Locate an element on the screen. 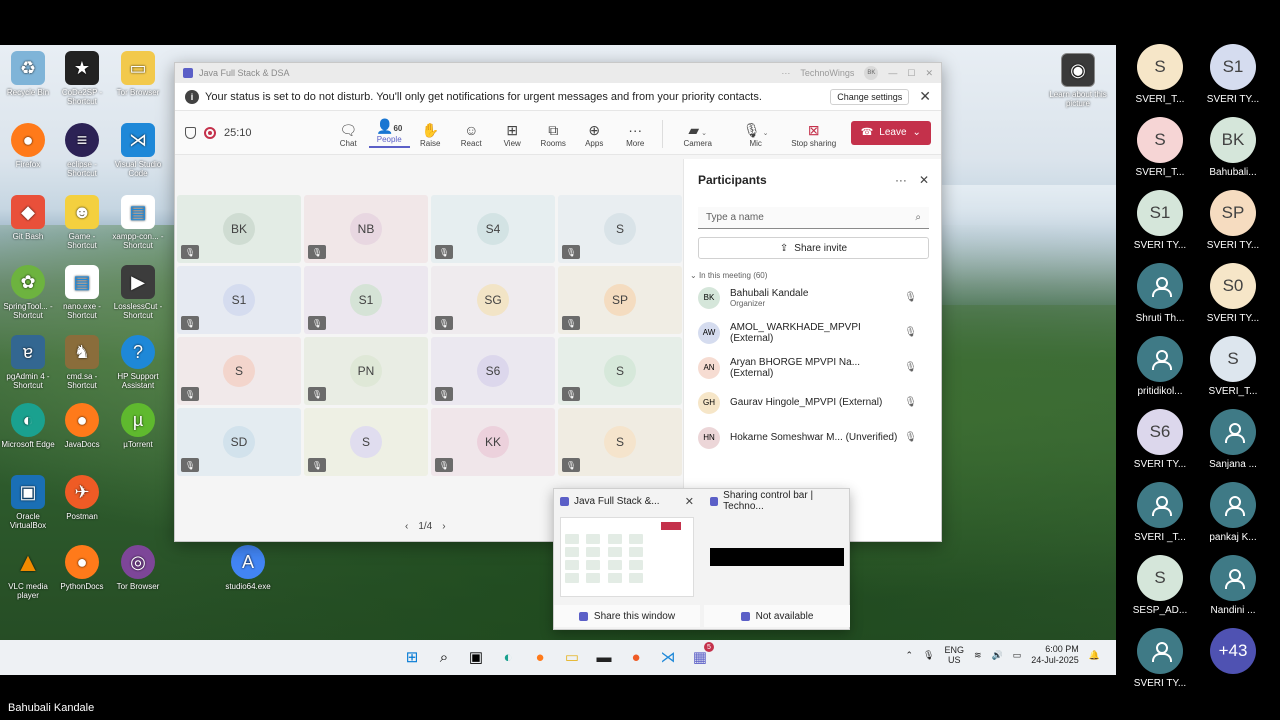 The width and height of the screenshot is (1280, 720). share-this-window-button: Share this window is located at coordinates (627, 616).